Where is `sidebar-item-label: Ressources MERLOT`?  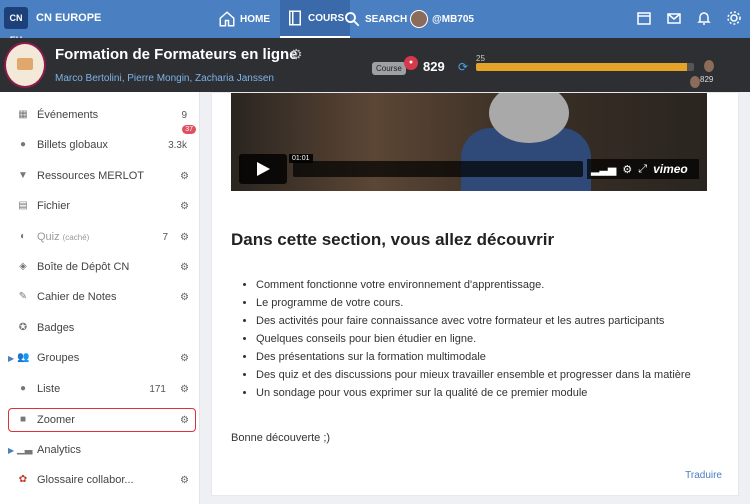
sidebar-item-label: Ressources MERLOT is located at coordinates (90, 176).